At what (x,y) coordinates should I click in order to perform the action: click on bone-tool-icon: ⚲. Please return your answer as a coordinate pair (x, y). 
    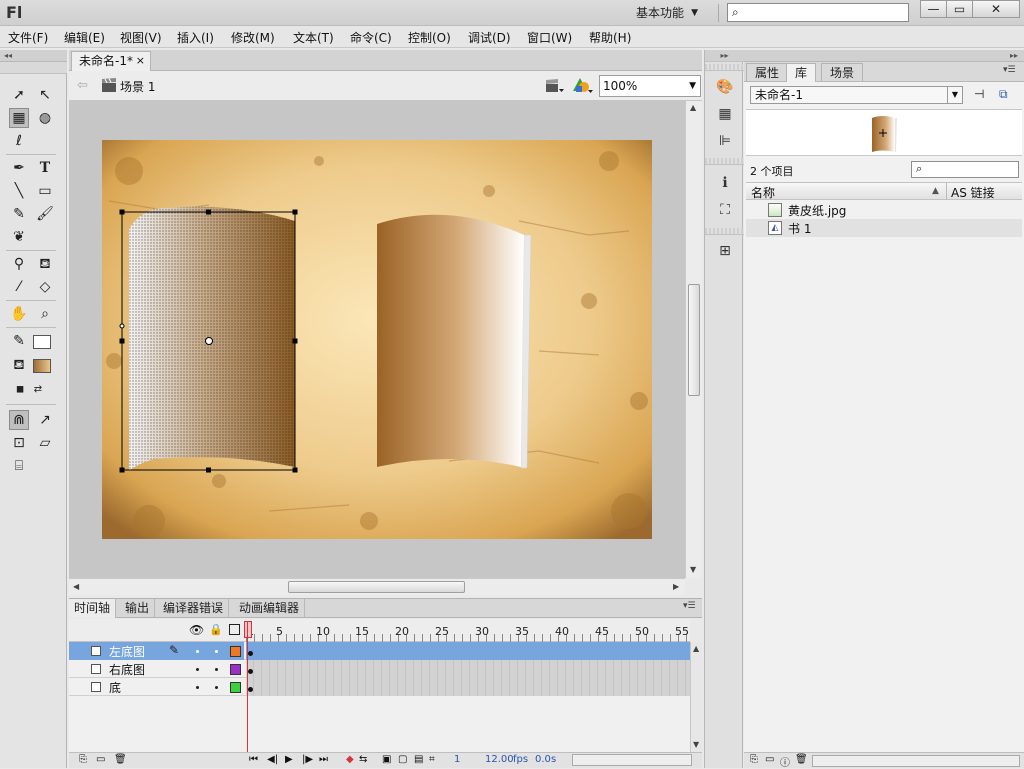
    Looking at the image, I should click on (19, 264).